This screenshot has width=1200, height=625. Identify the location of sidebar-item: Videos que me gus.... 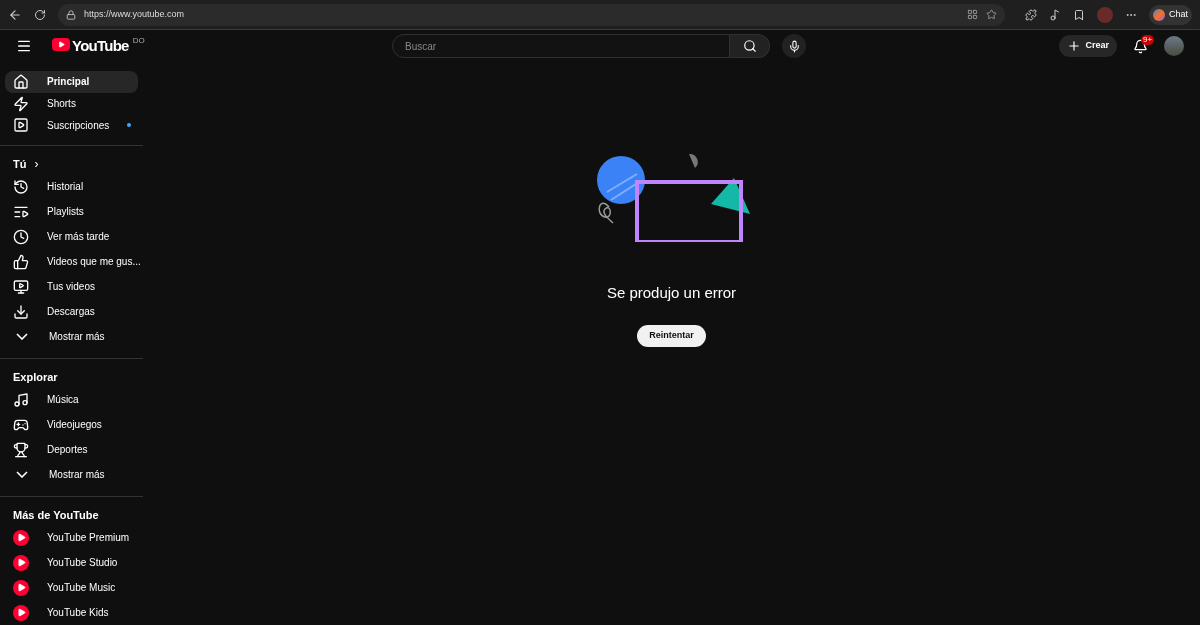
(71, 261).